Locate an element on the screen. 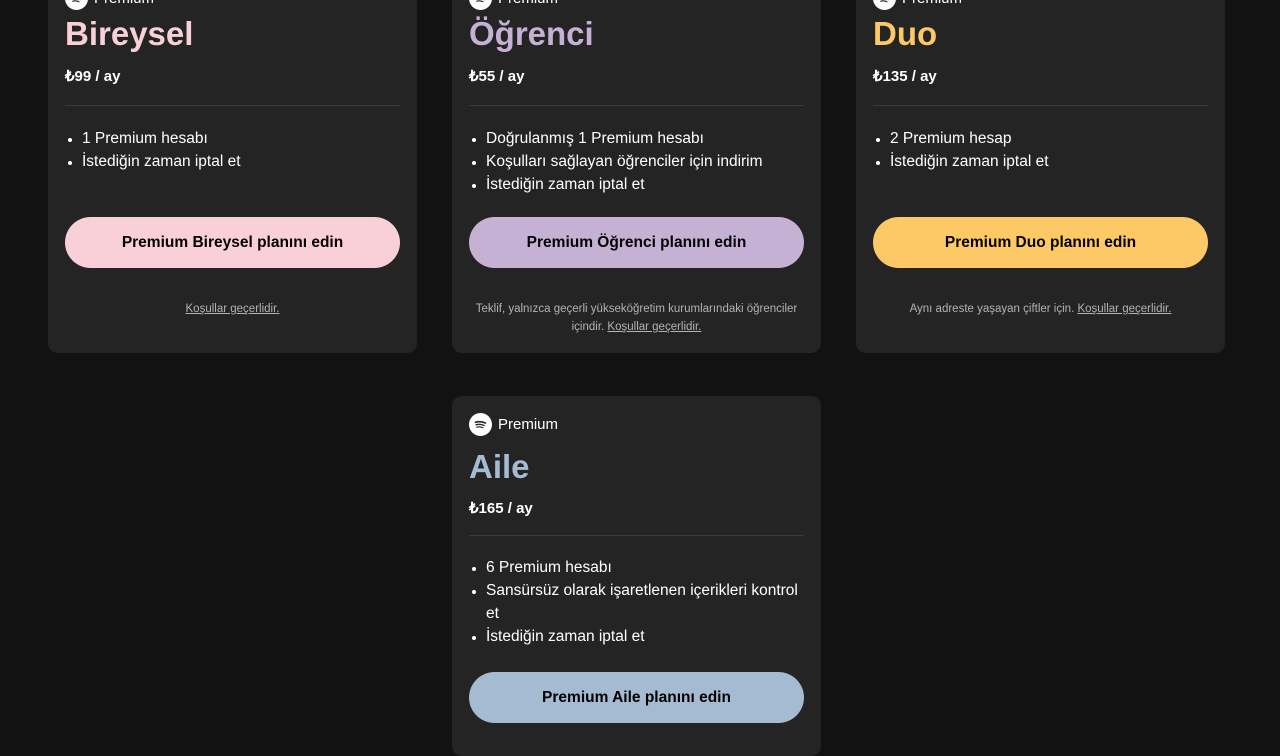 This screenshot has width=1280, height=756. plan-title: Öğrenci is located at coordinates (531, 33).